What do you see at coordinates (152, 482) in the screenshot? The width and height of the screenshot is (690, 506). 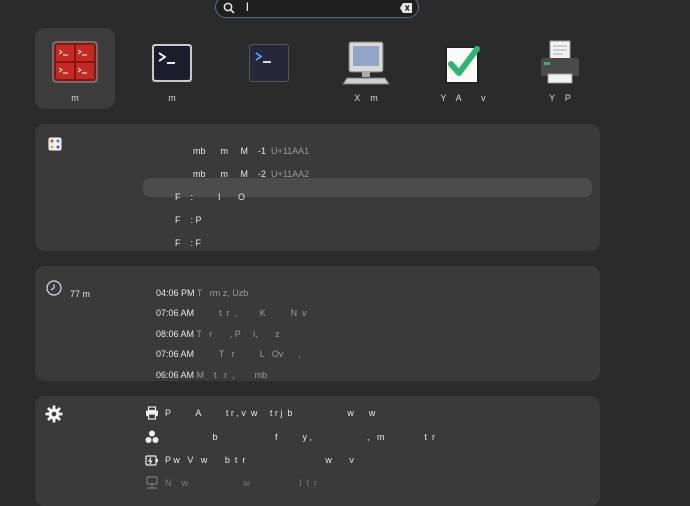 I see `network-settings-icon` at bounding box center [152, 482].